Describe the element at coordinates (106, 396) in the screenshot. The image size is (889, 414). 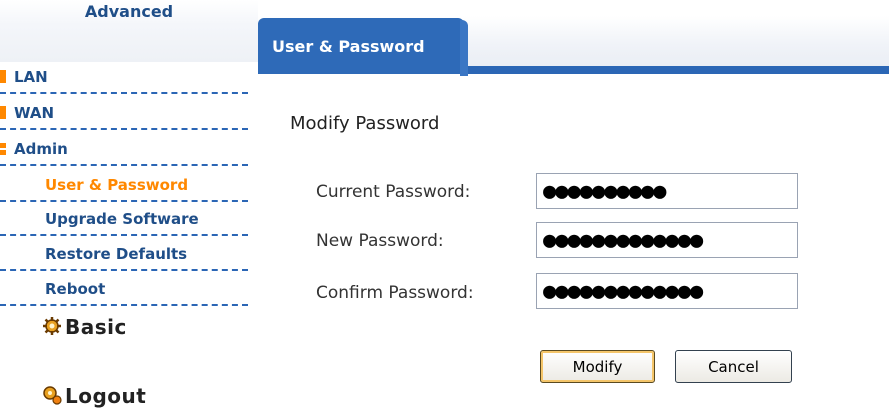
I see `logout-label: Logout` at that location.